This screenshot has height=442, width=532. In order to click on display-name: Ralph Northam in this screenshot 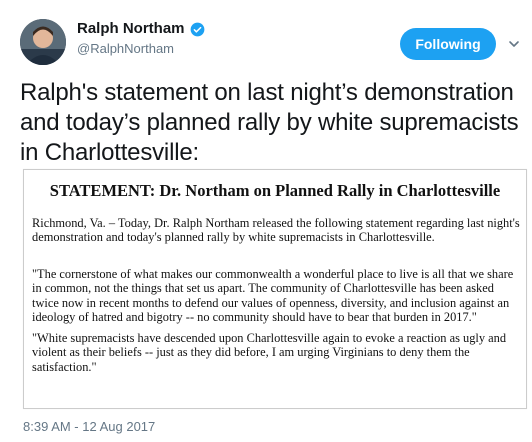, I will do `click(141, 29)`.